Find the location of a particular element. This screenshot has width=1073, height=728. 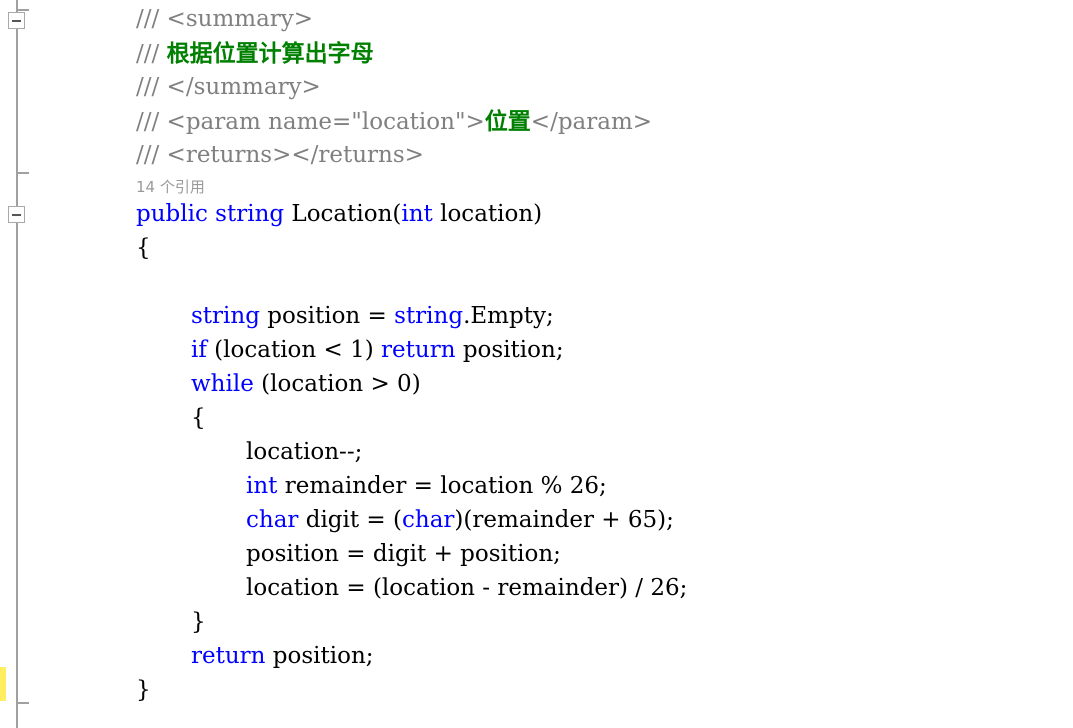

code-line: /// <summary> is located at coordinates (224, 19).